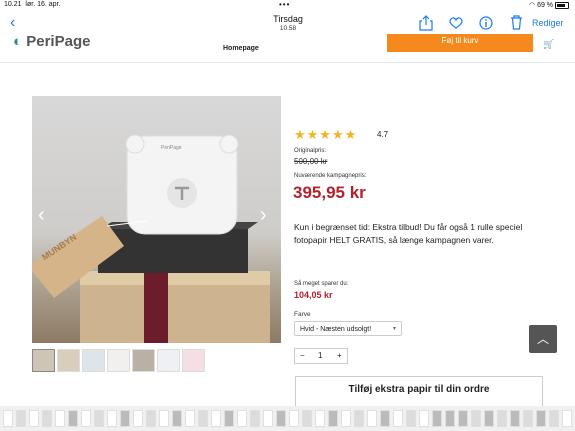 The height and width of the screenshot is (431, 575). Describe the element at coordinates (263, 215) in the screenshot. I see `next-image-icon: ›` at that location.